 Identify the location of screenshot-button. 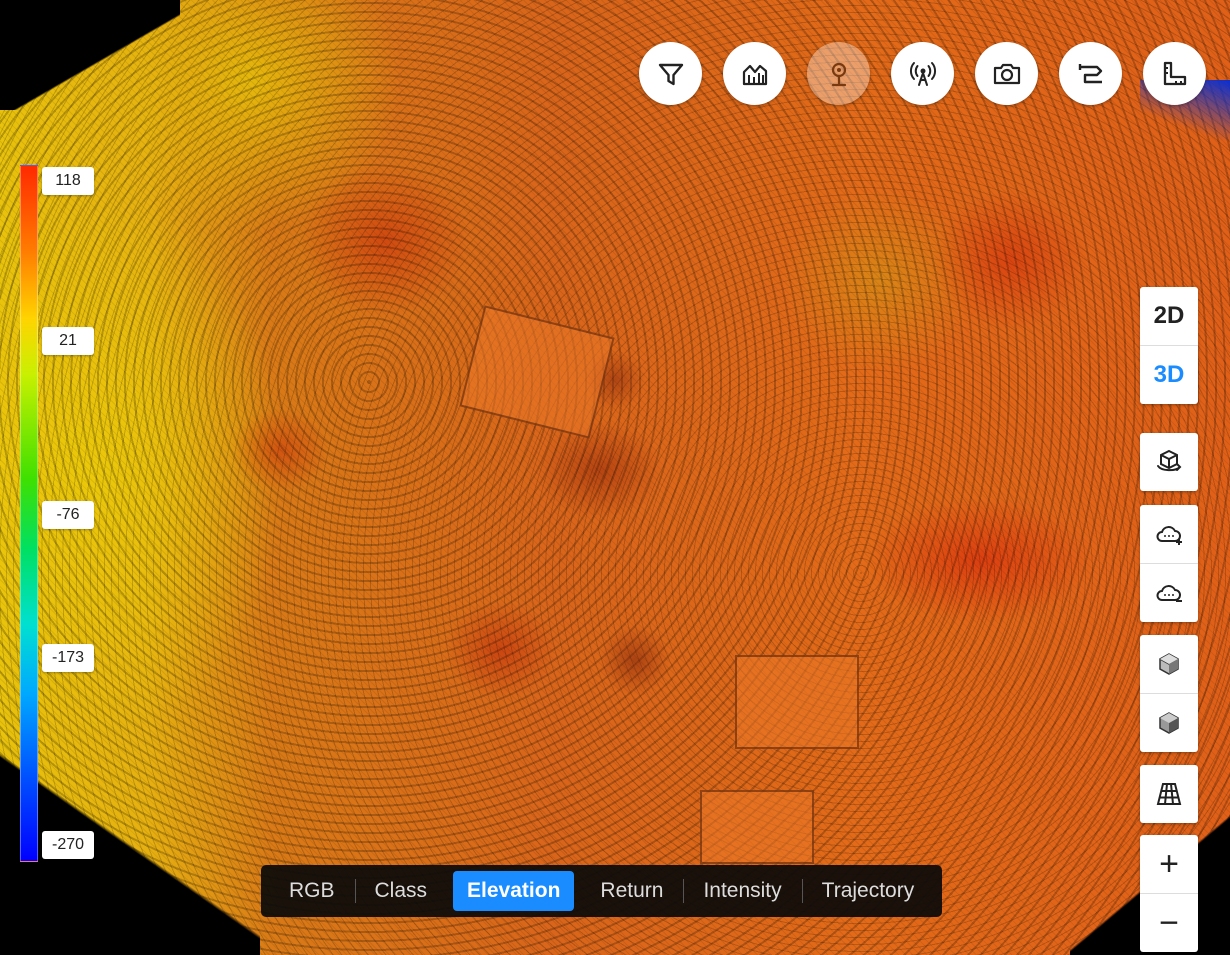
(1006, 73).